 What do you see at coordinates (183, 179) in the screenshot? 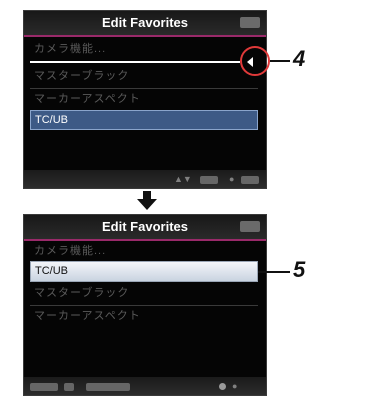
I see `up-down-arrows-icon: ▲▼` at bounding box center [183, 179].